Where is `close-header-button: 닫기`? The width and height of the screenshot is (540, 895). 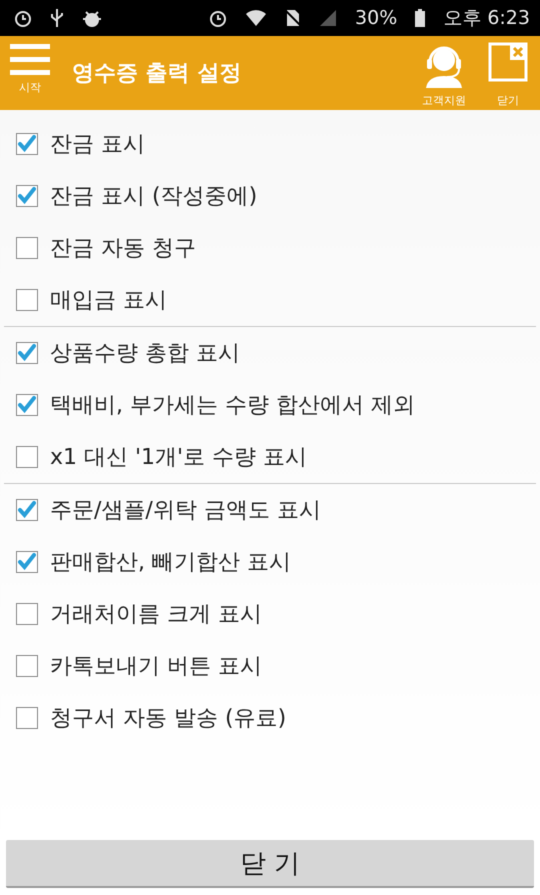 close-header-button: 닫기 is located at coordinates (508, 73).